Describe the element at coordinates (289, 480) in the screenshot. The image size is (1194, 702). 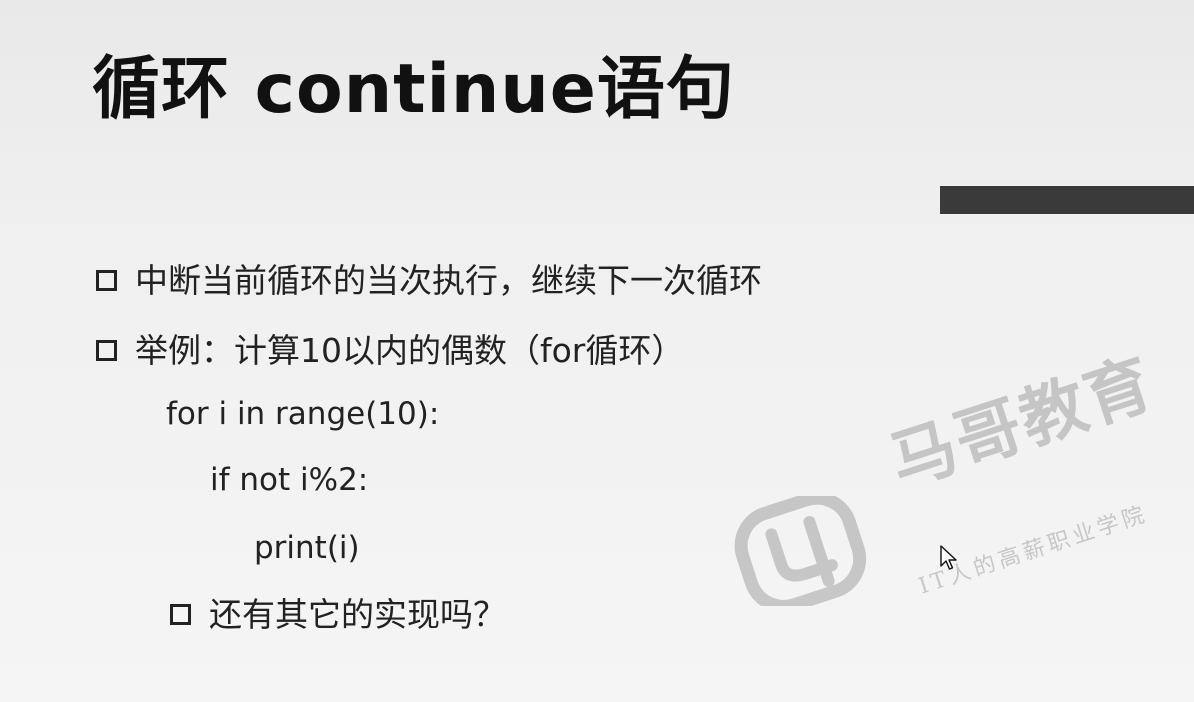
I see `code-line: if not i%2:` at that location.